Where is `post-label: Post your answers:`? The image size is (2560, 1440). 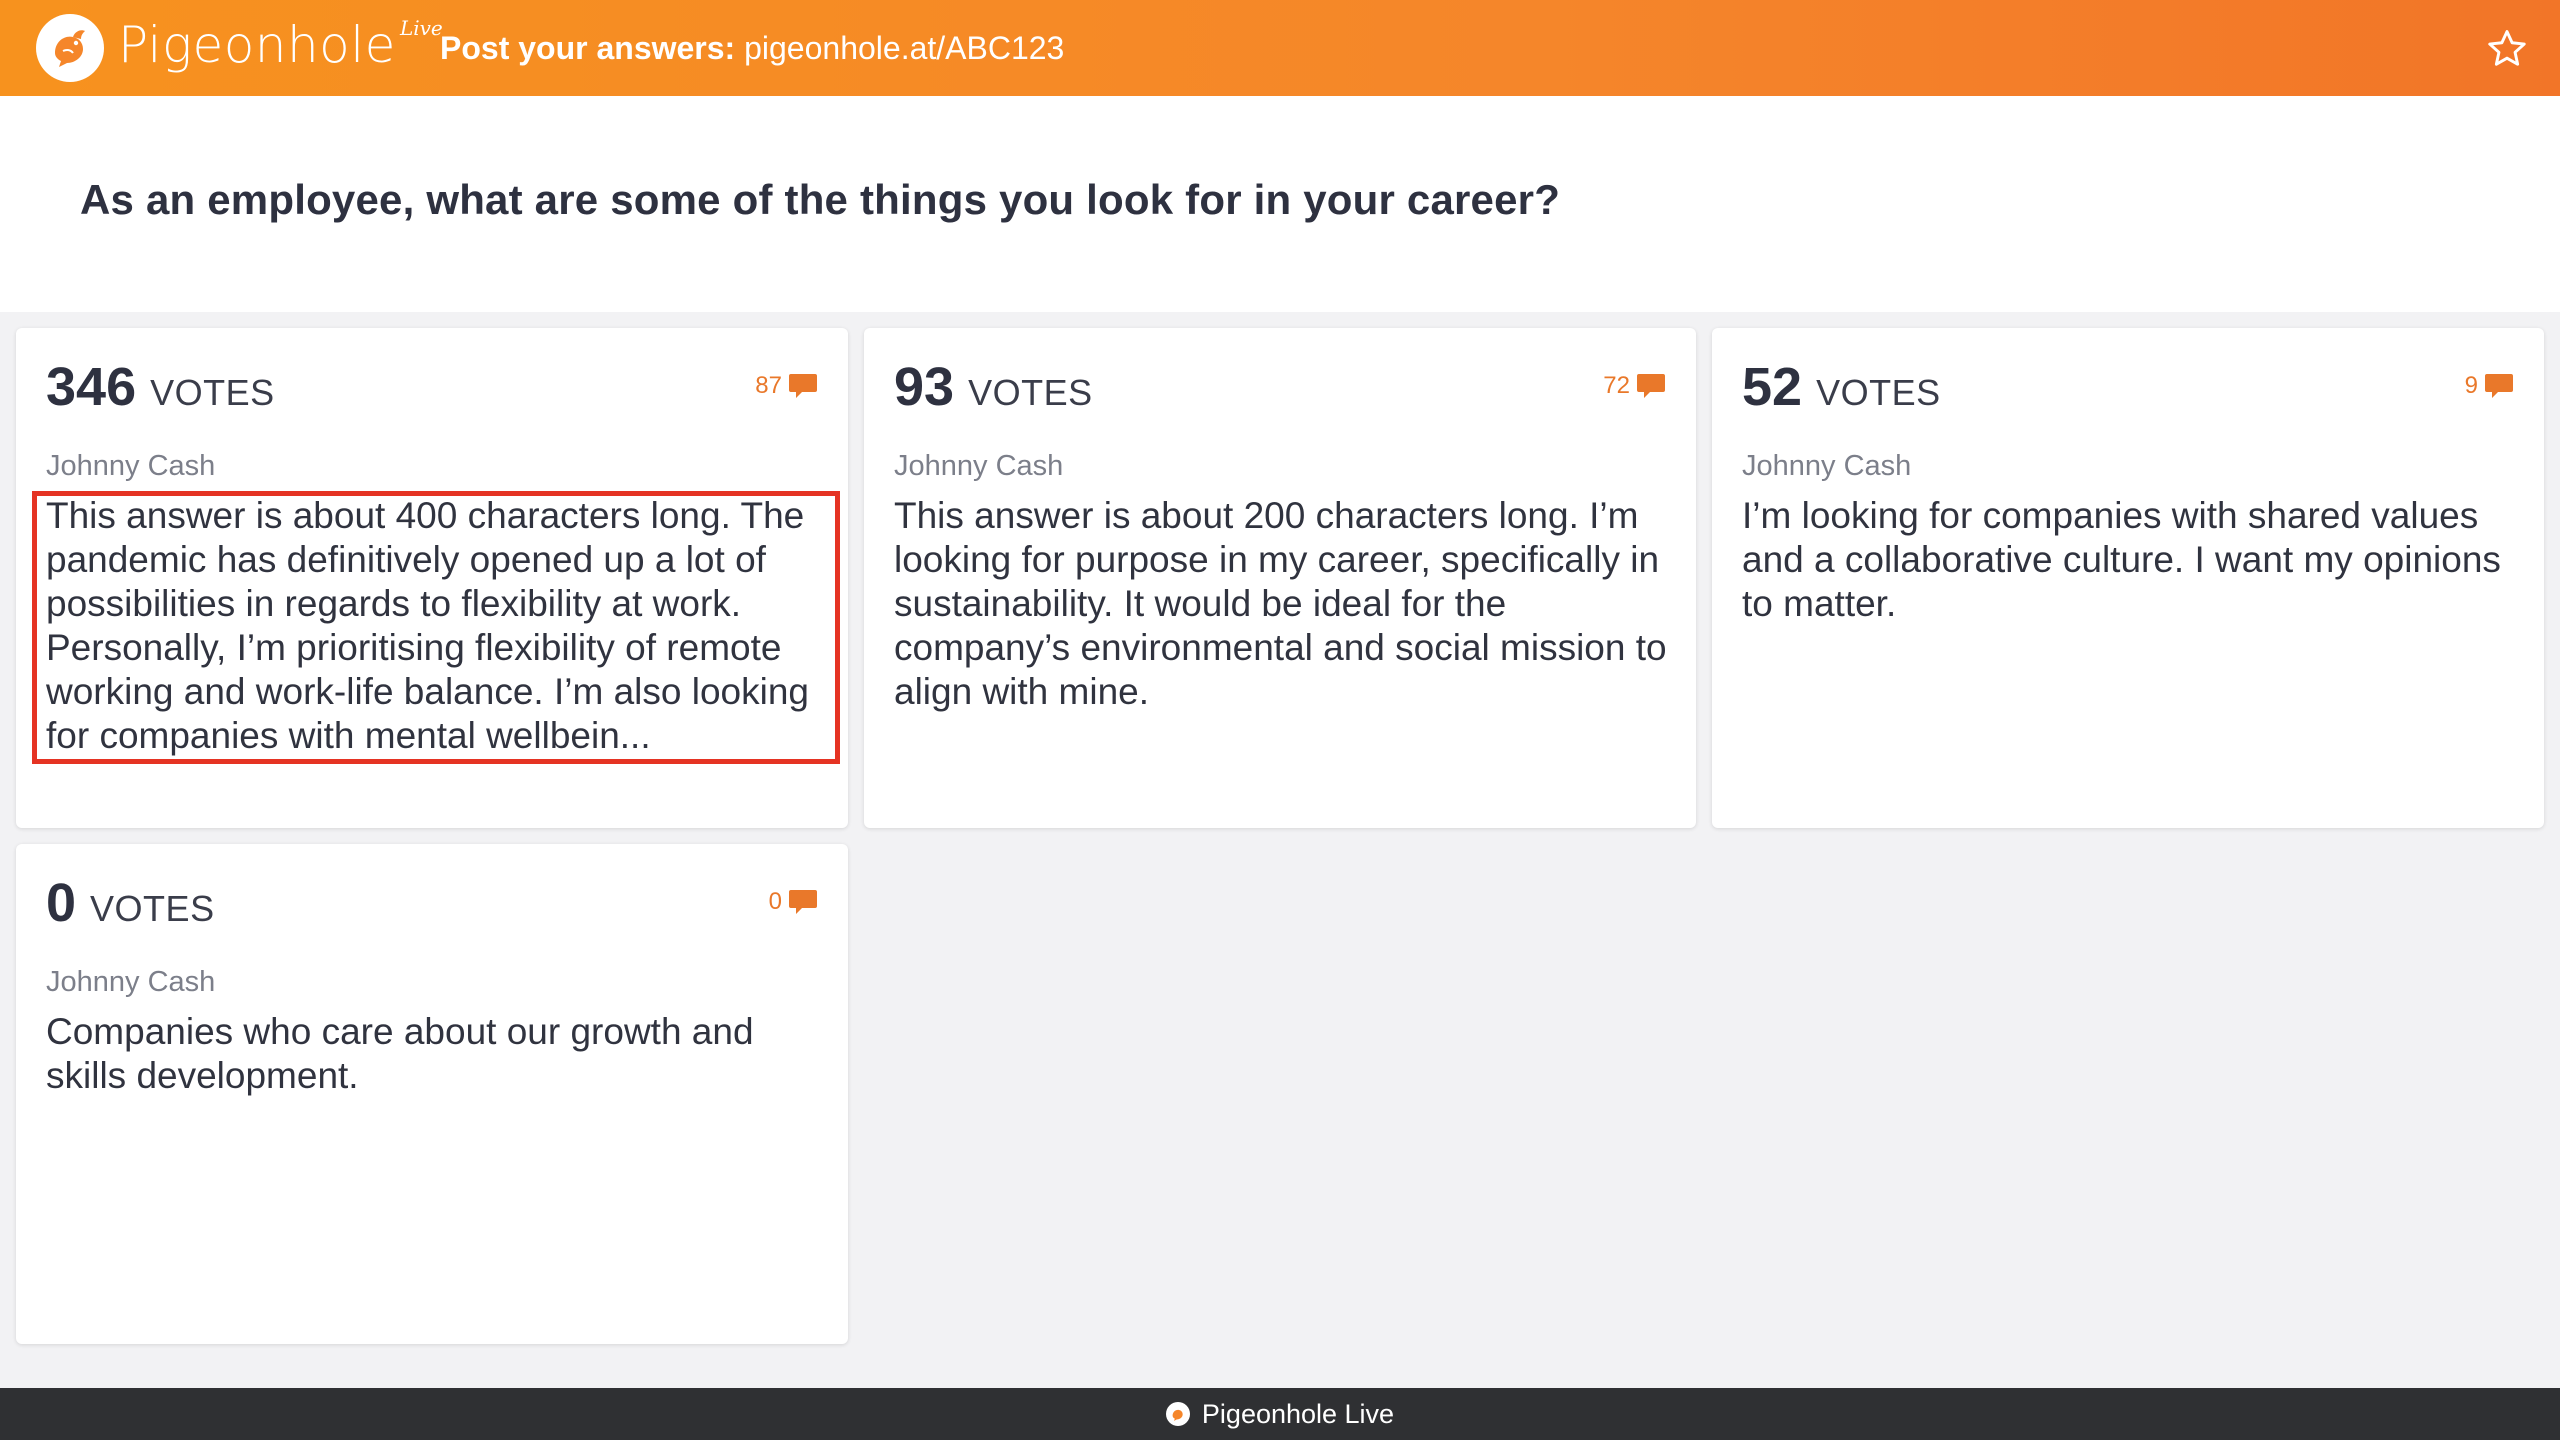
post-label: Post your answers: is located at coordinates (588, 48).